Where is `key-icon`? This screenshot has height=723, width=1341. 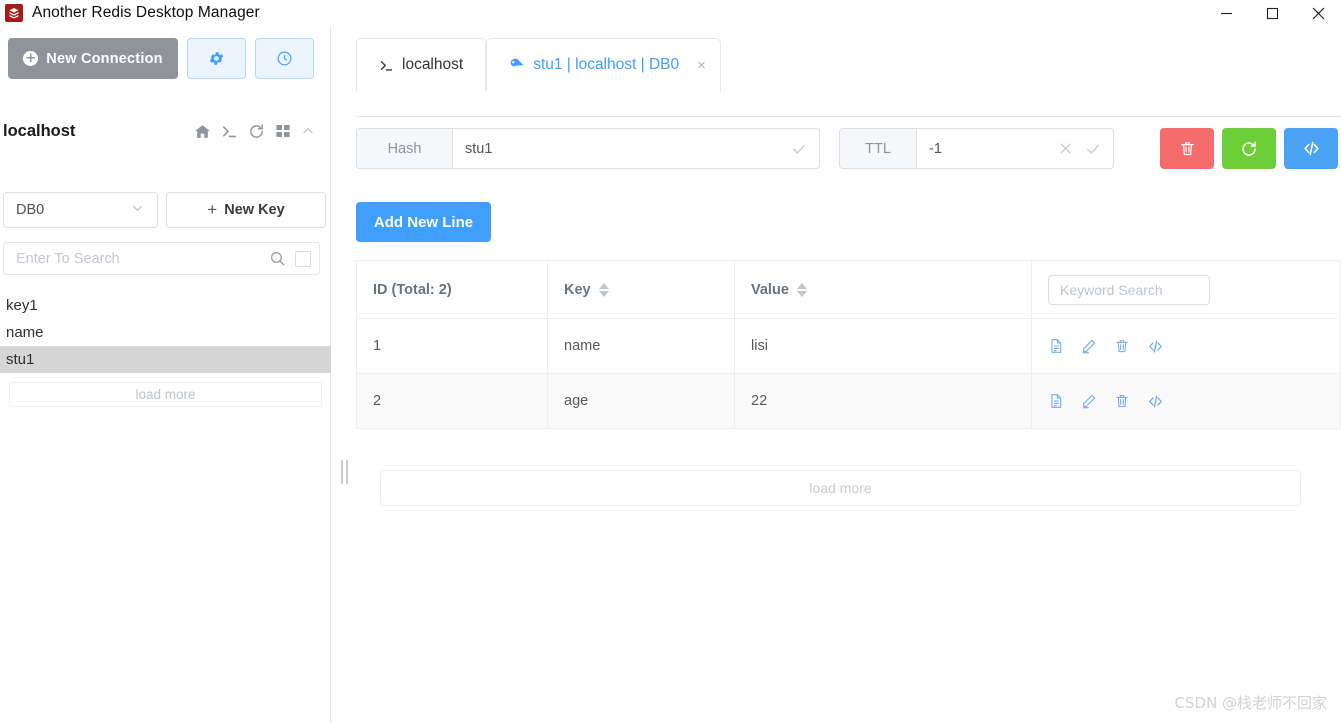
key-icon is located at coordinates (517, 65).